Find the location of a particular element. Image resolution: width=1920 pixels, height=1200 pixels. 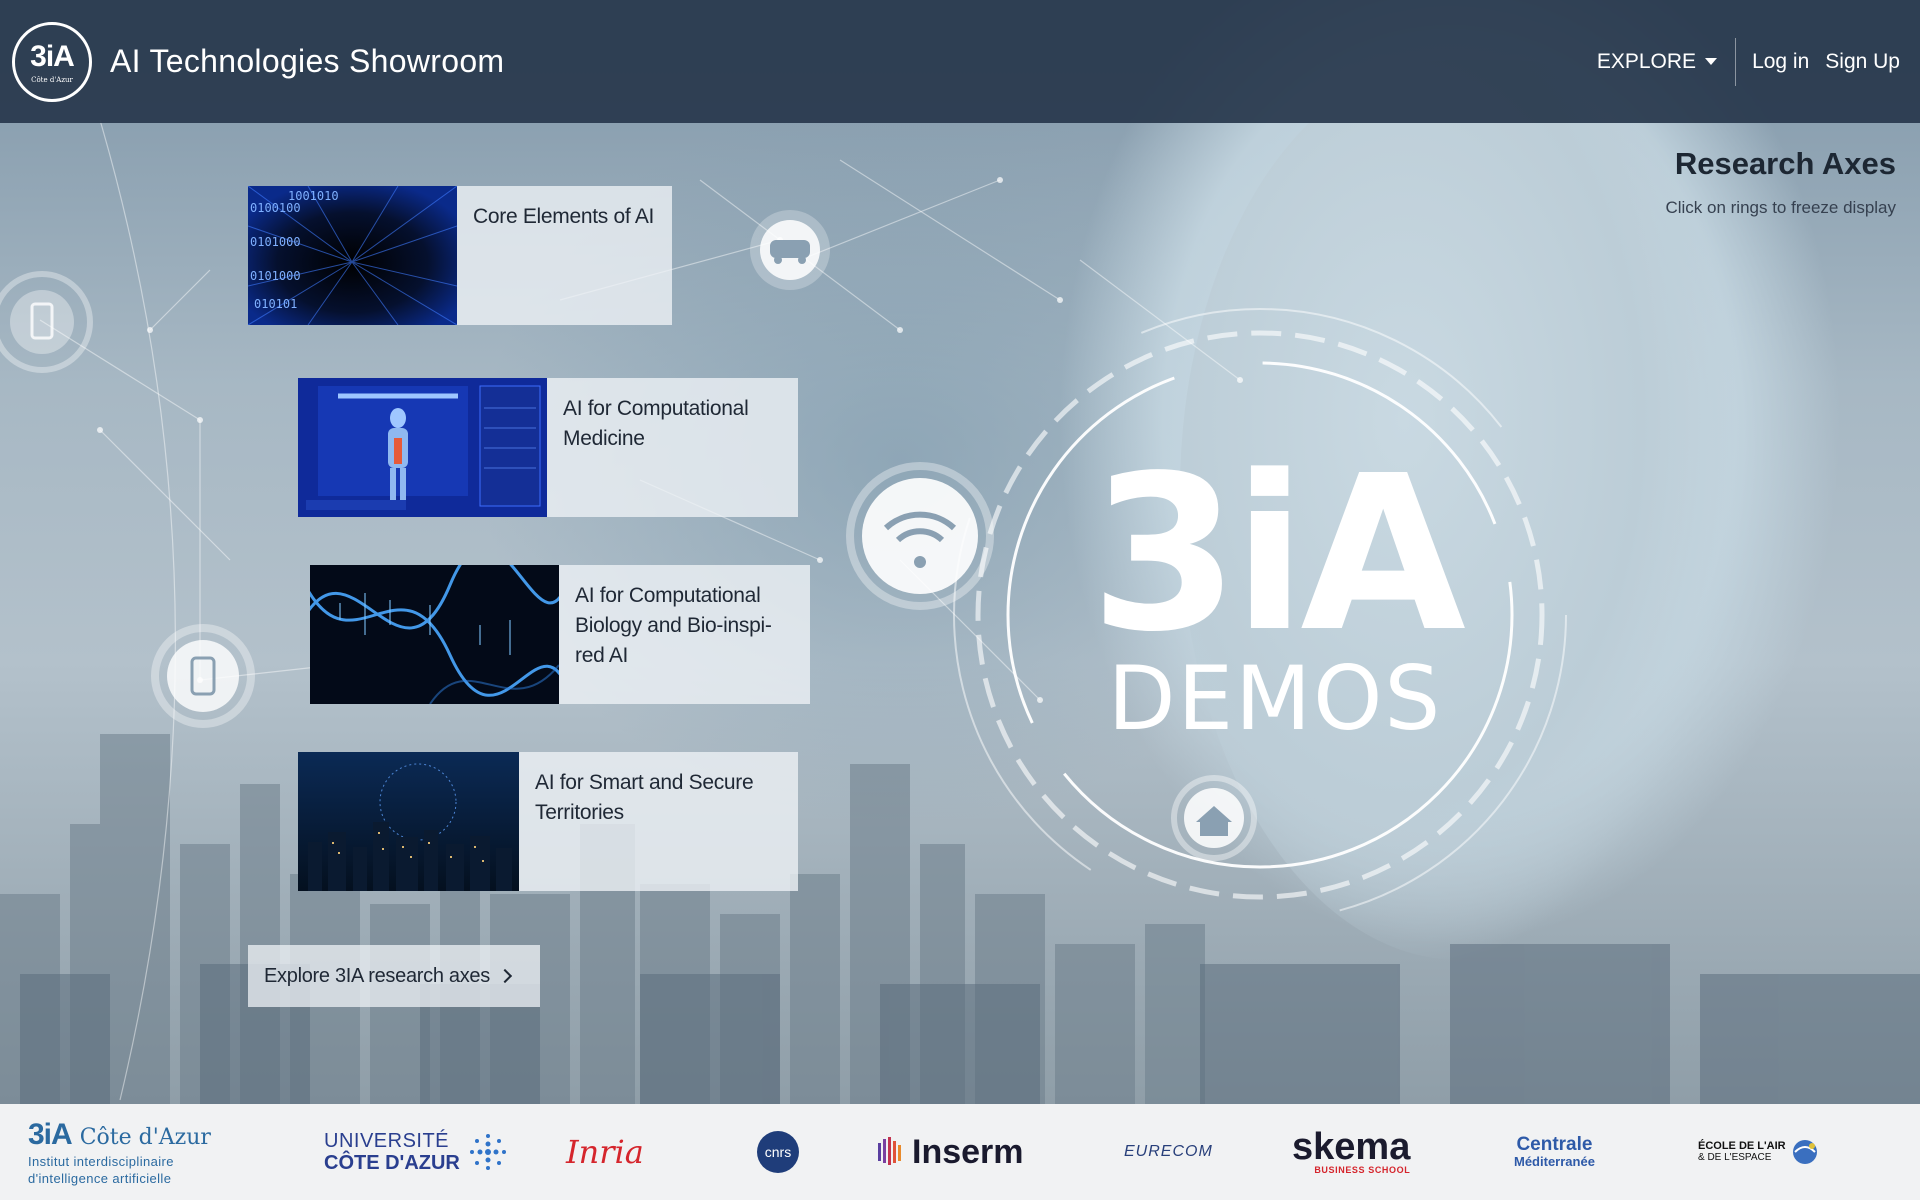

partner-inria-name: Inria is located at coordinates (605, 1152).